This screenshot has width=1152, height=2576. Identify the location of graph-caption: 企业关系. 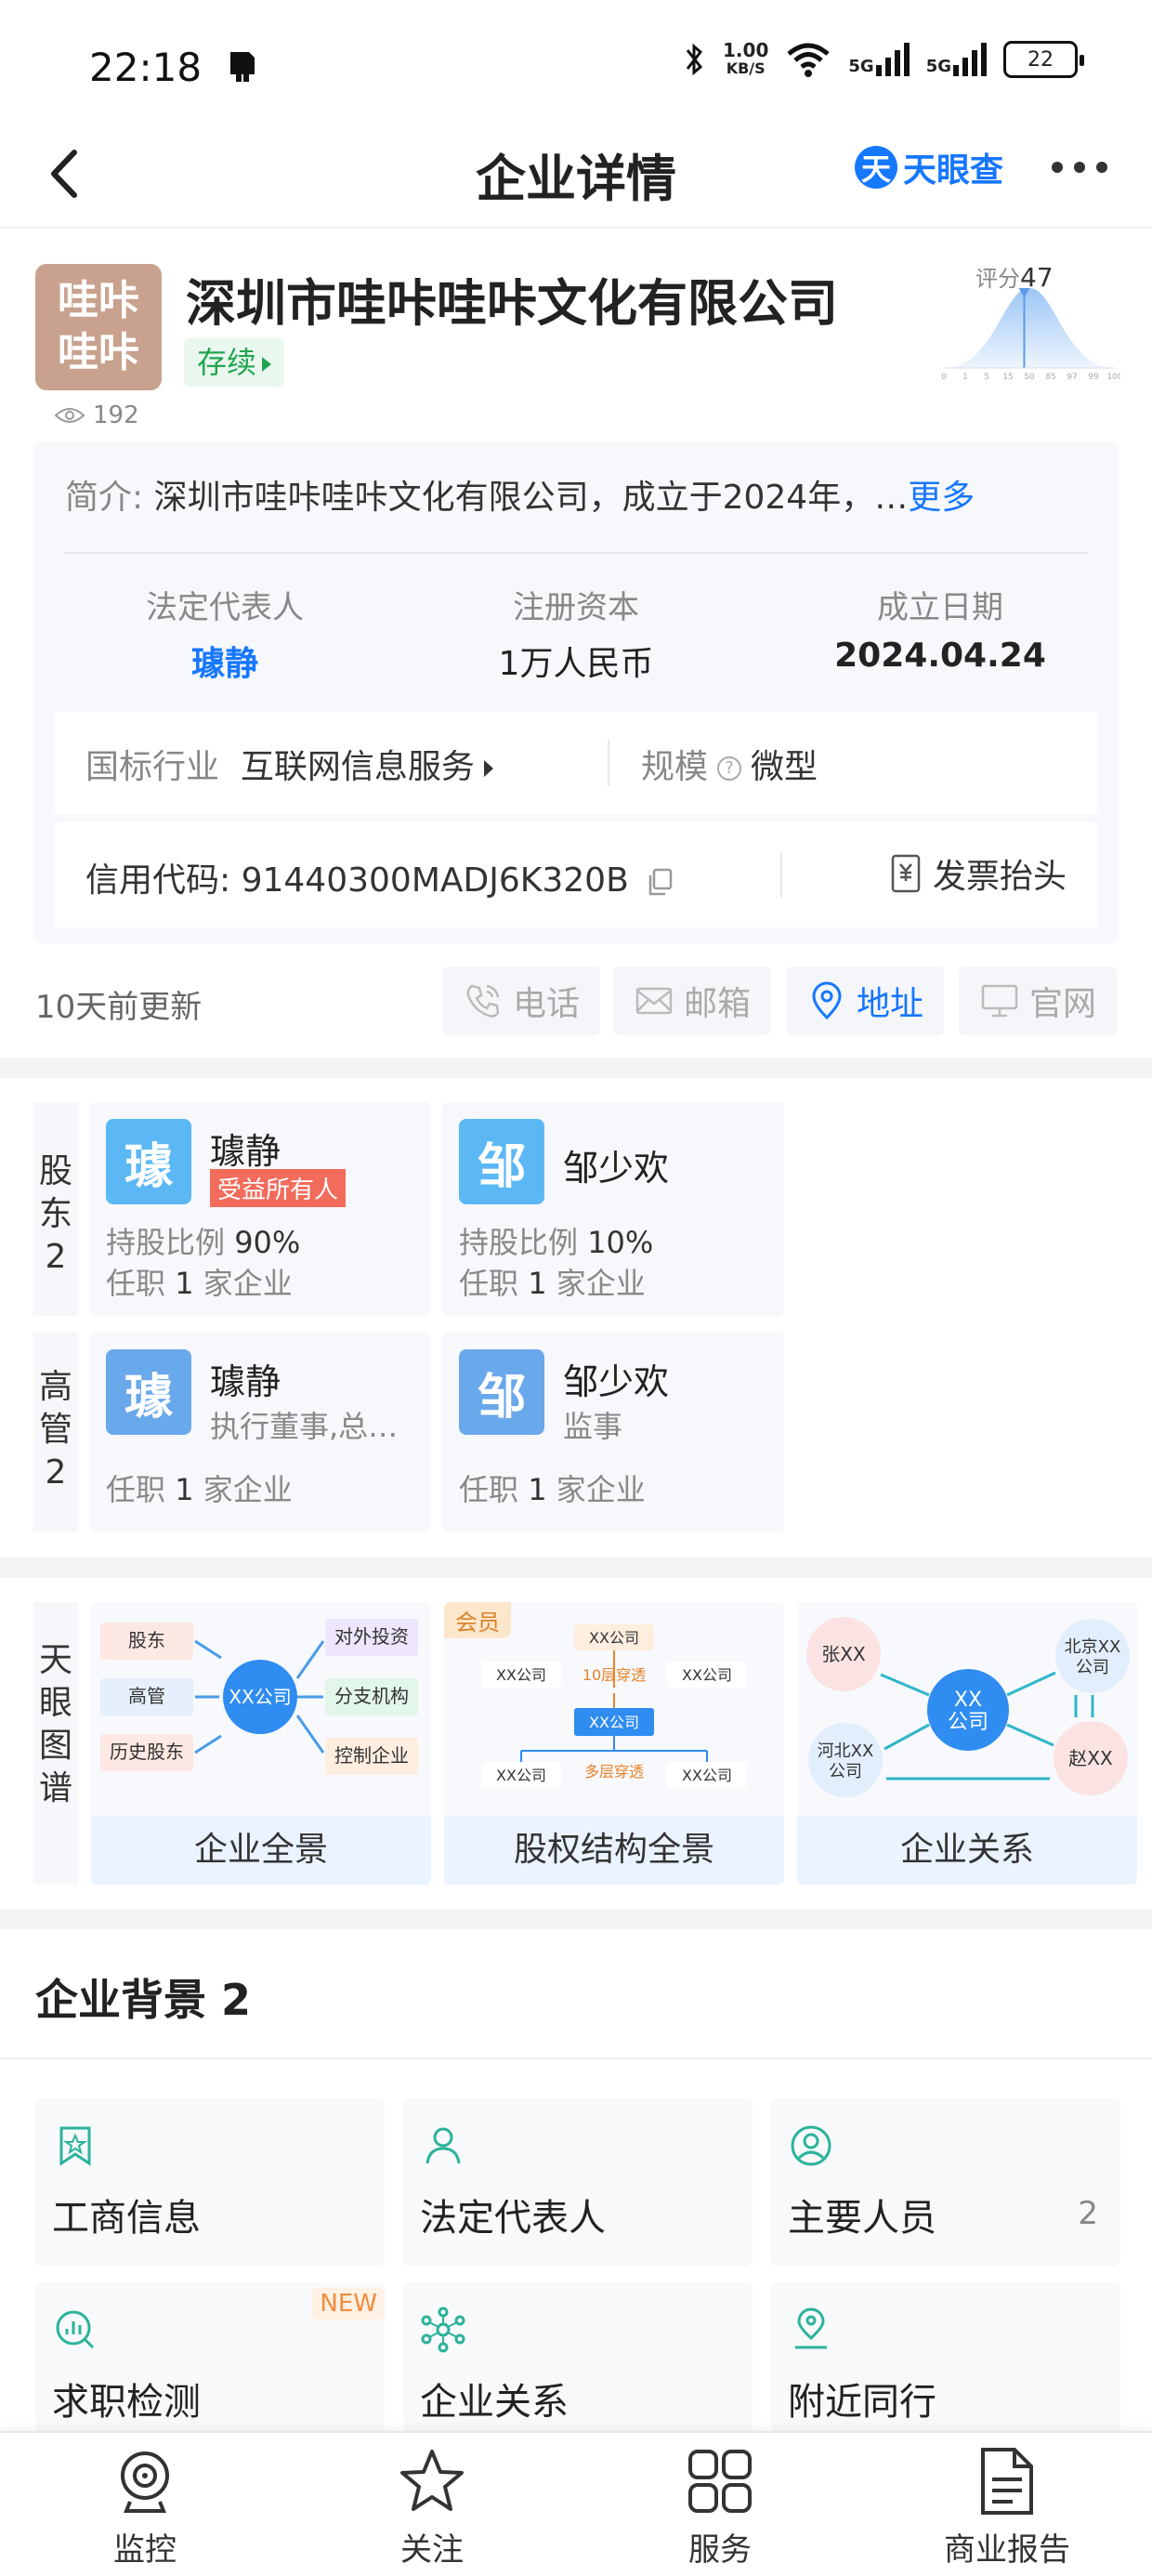
(967, 1850).